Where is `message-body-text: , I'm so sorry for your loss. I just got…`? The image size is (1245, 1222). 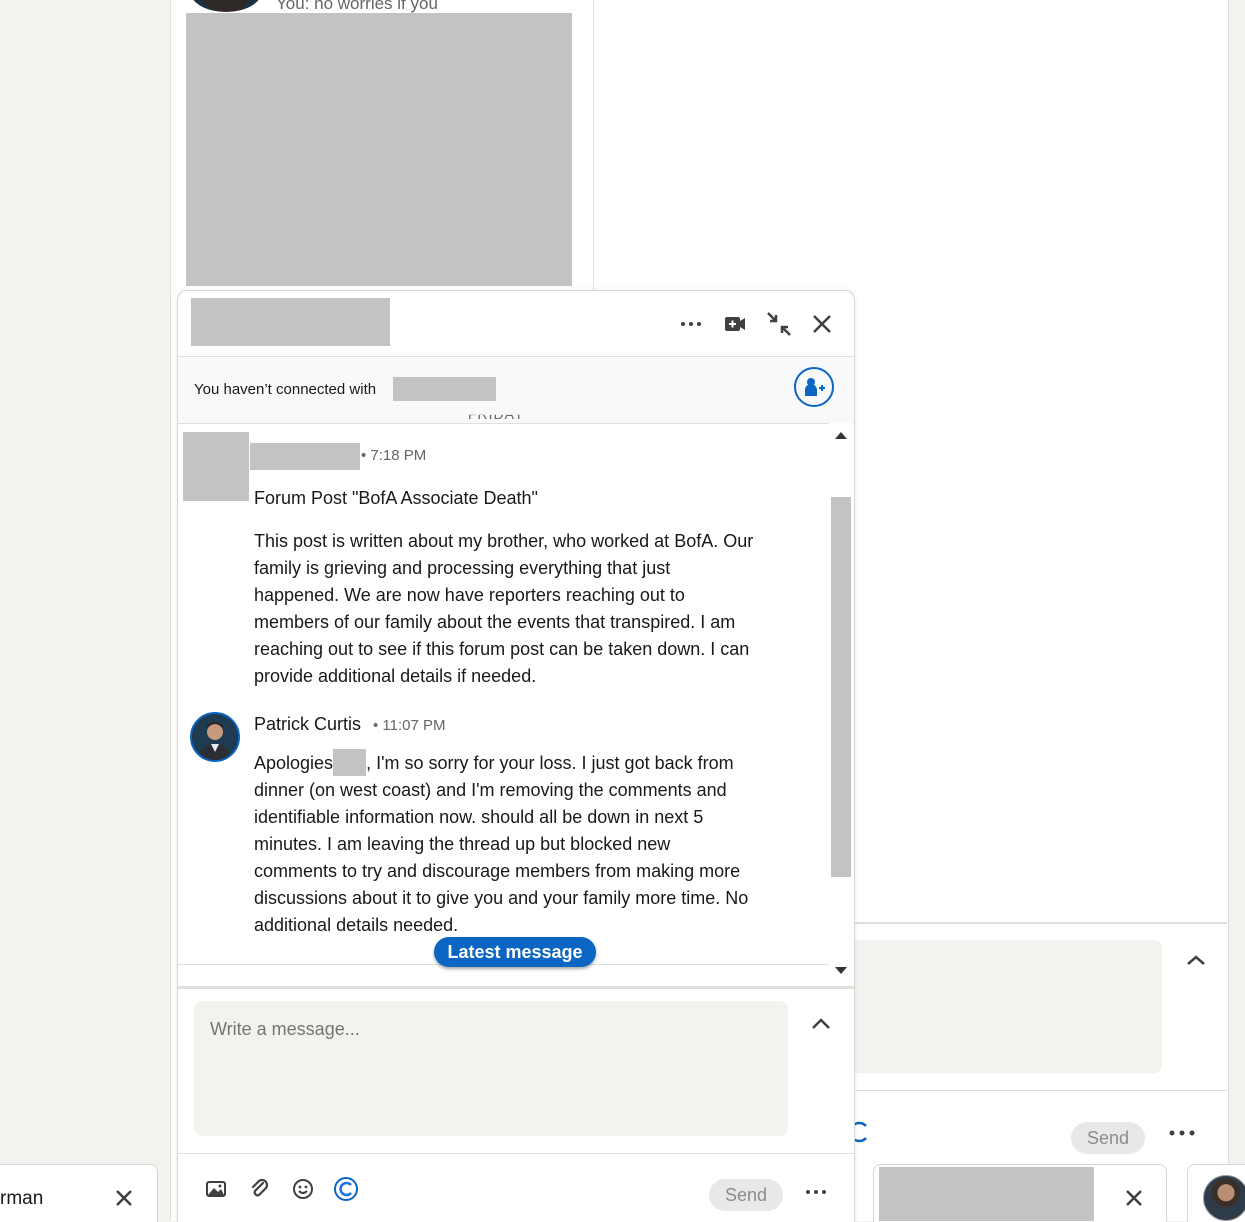 message-body-text: , I'm so sorry for your loss. I just got… is located at coordinates (501, 844).